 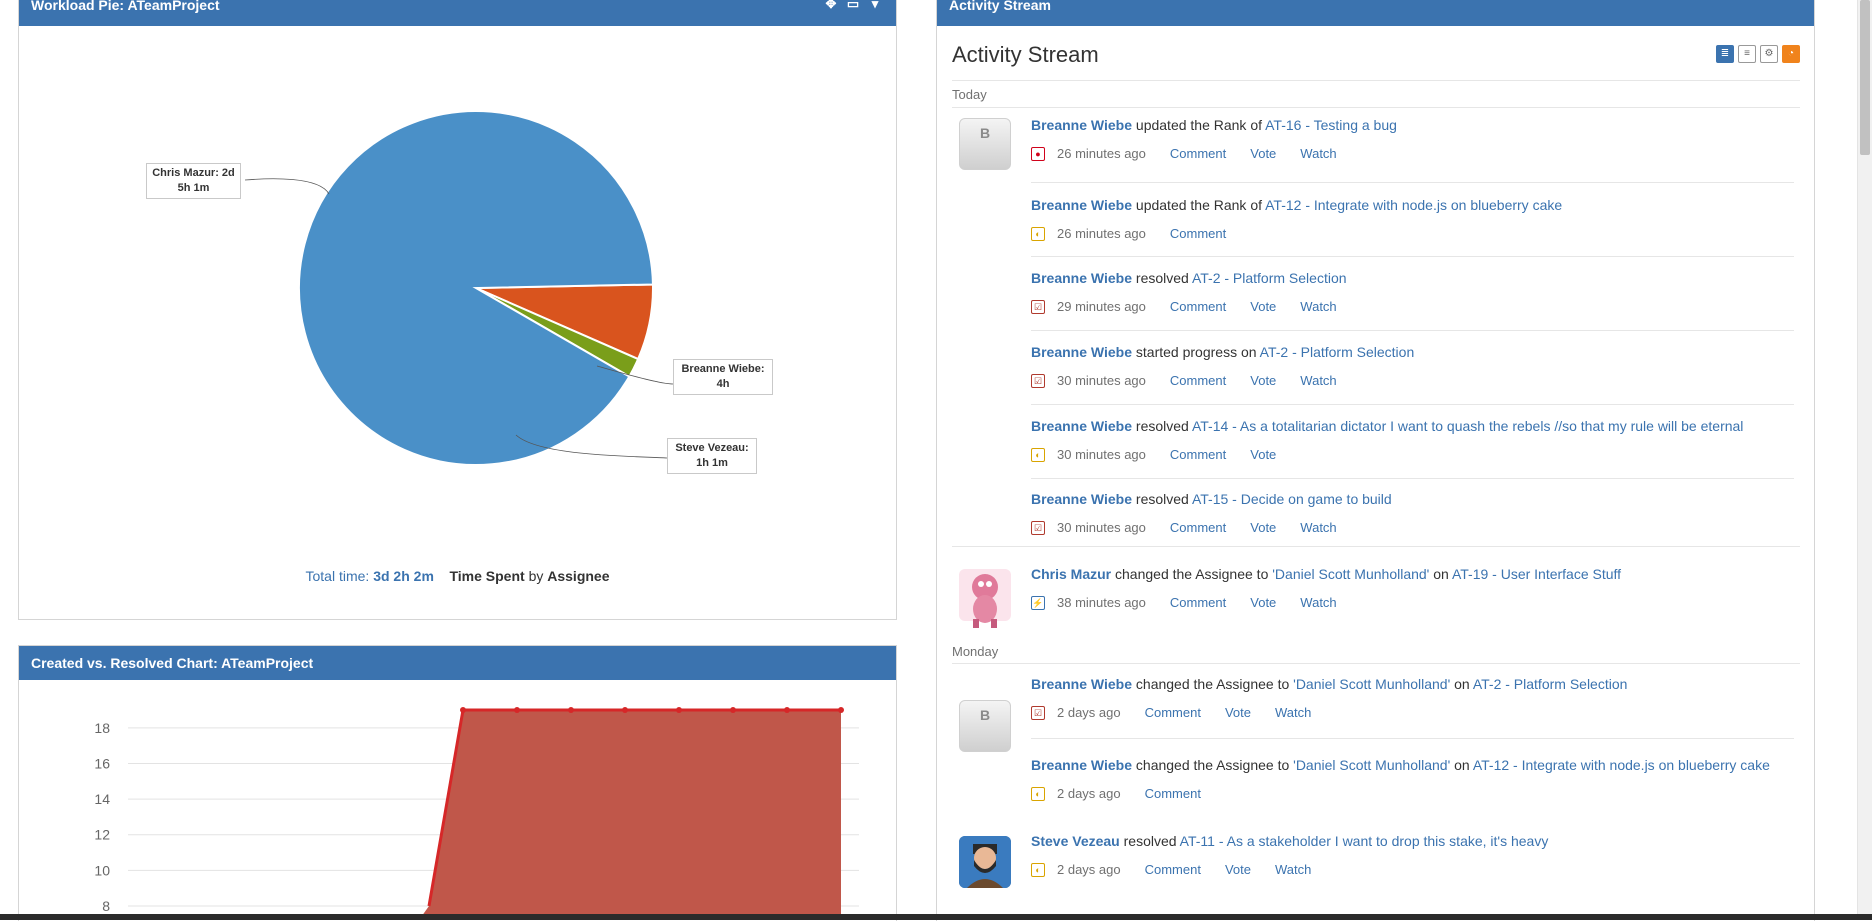 What do you see at coordinates (1075, 841) in the screenshot?
I see `activity-user-link: Steve Vezeau` at bounding box center [1075, 841].